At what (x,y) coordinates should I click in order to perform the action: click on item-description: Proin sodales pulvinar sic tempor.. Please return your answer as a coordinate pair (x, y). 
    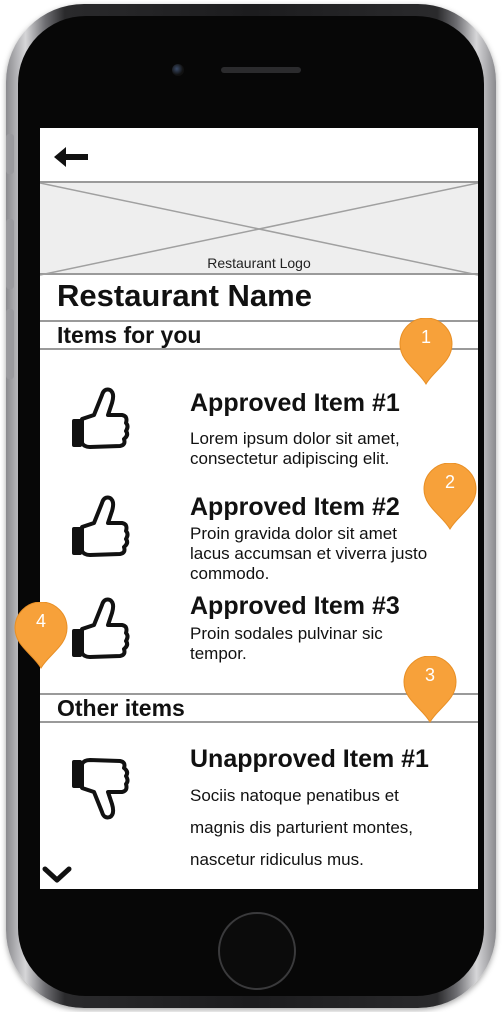
    Looking at the image, I should click on (286, 643).